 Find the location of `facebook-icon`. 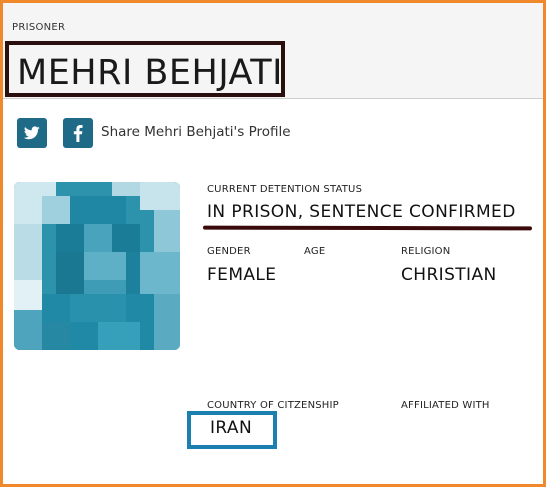

facebook-icon is located at coordinates (78, 133).